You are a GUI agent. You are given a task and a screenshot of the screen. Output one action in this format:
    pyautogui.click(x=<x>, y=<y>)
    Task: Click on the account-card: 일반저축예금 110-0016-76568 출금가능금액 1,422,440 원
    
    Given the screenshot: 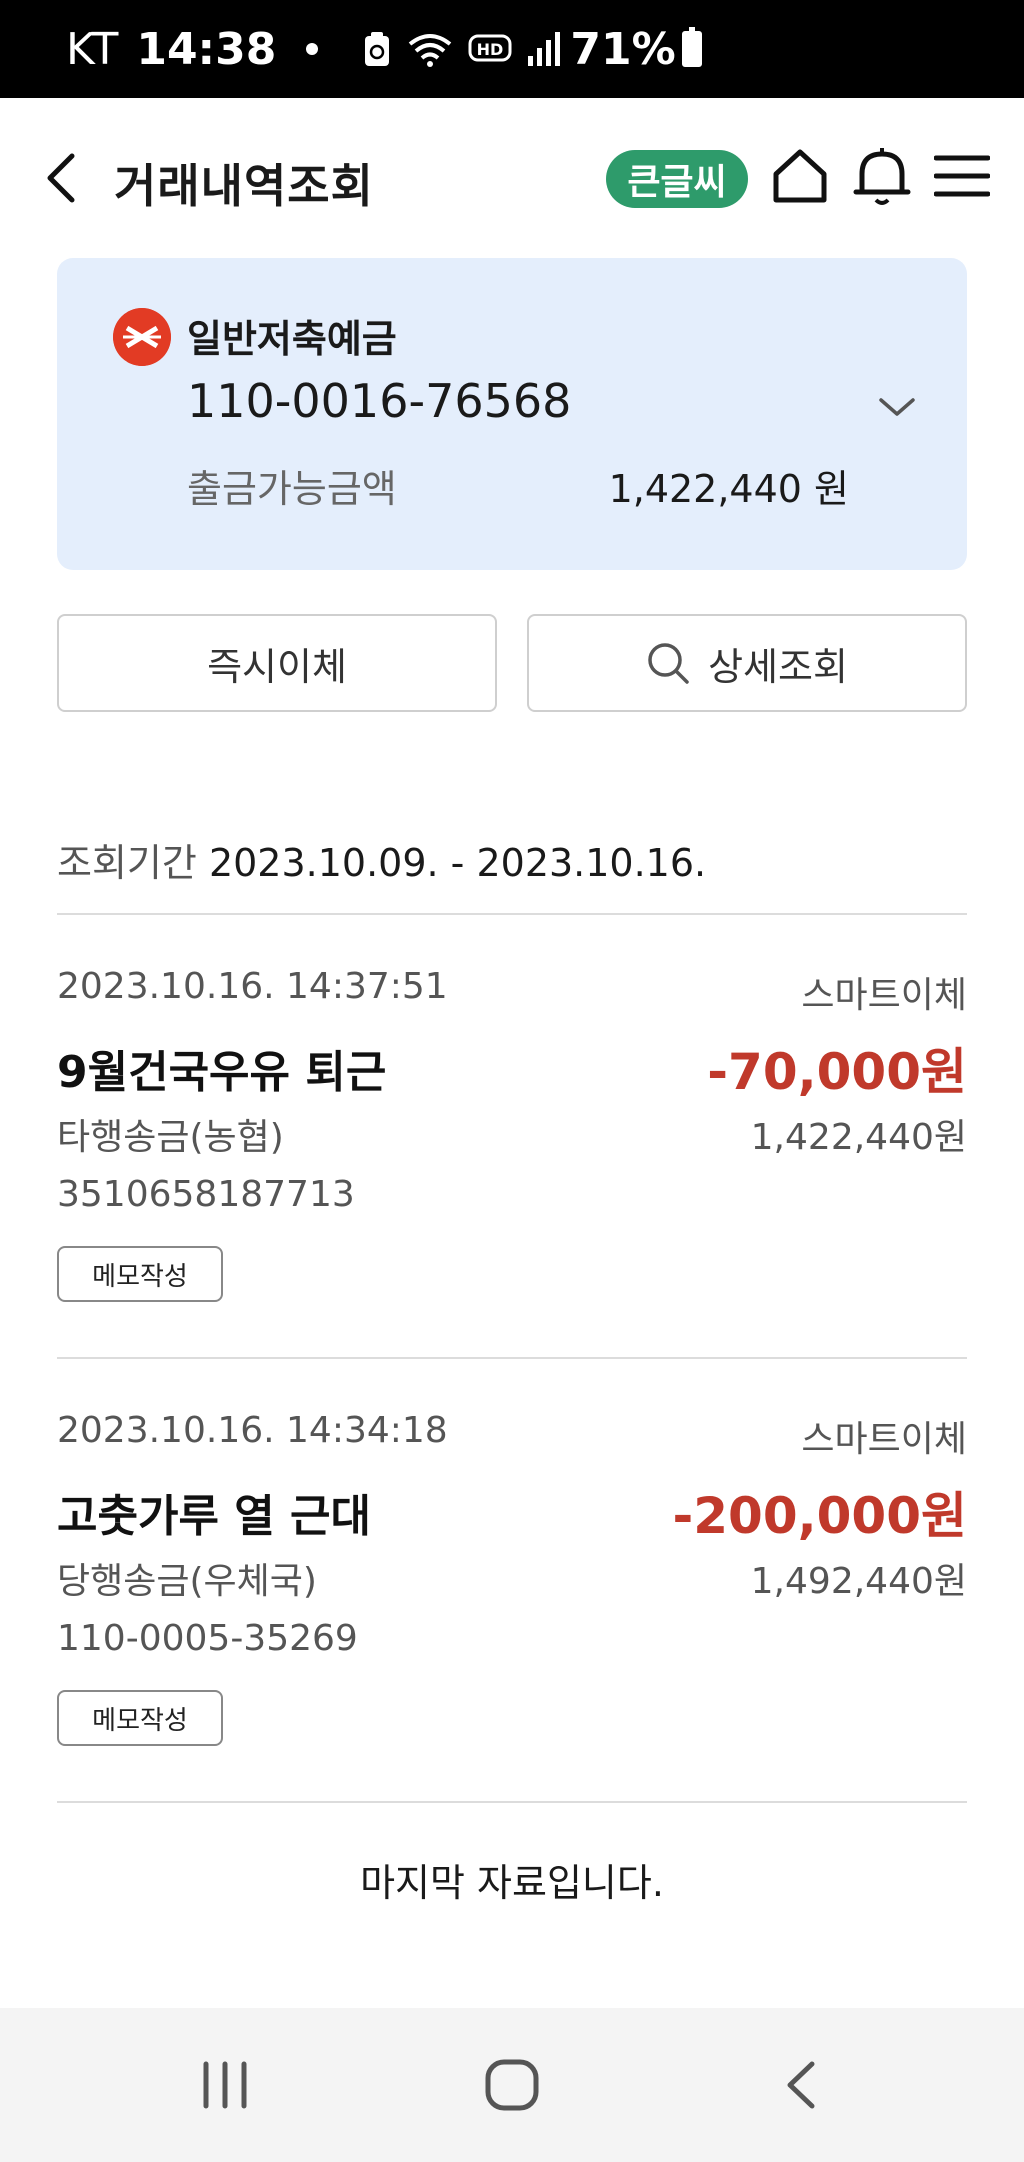 What is the action you would take?
    pyautogui.click(x=512, y=414)
    